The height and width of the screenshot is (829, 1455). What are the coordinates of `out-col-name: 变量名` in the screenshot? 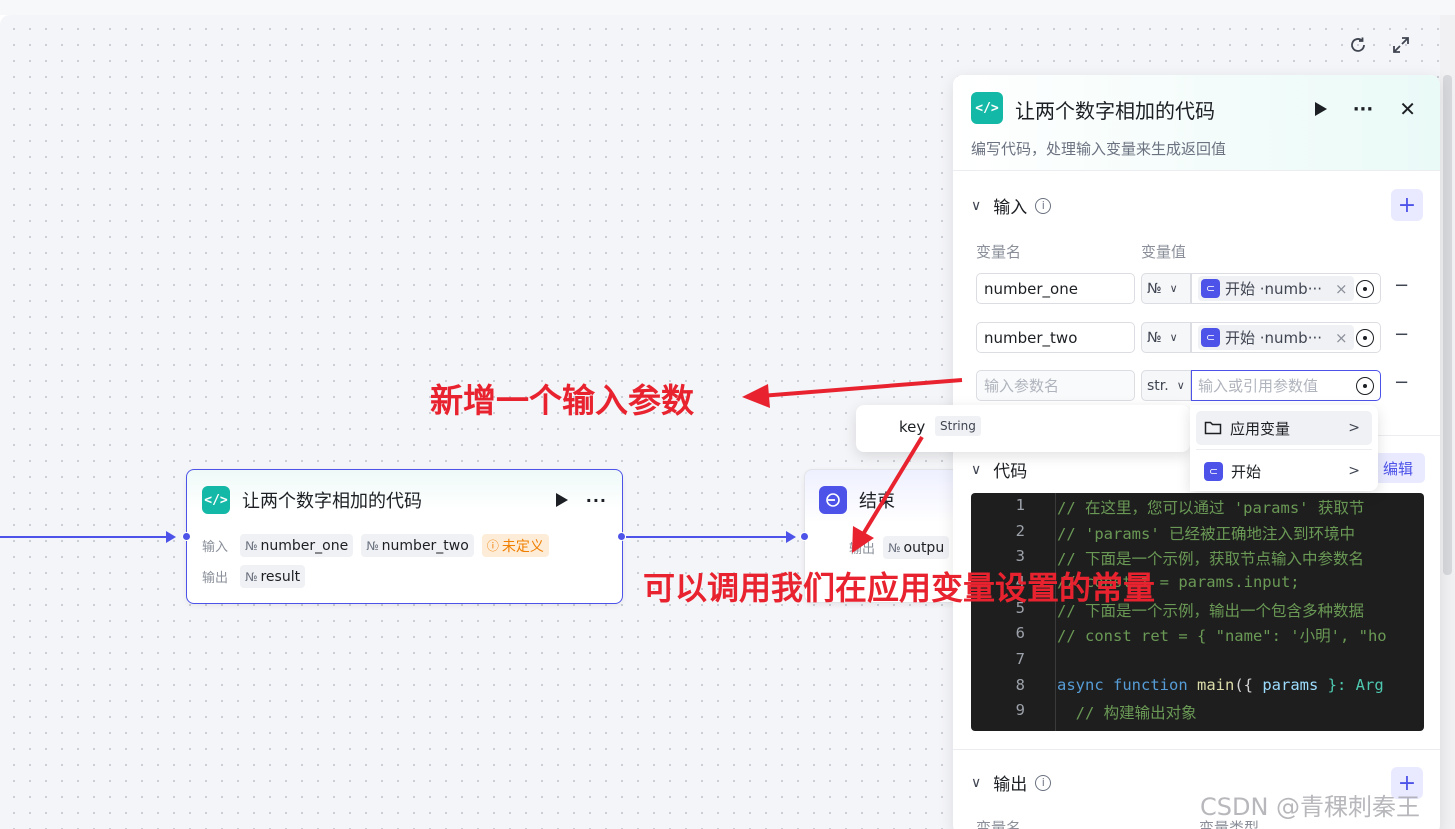 It's located at (999, 824).